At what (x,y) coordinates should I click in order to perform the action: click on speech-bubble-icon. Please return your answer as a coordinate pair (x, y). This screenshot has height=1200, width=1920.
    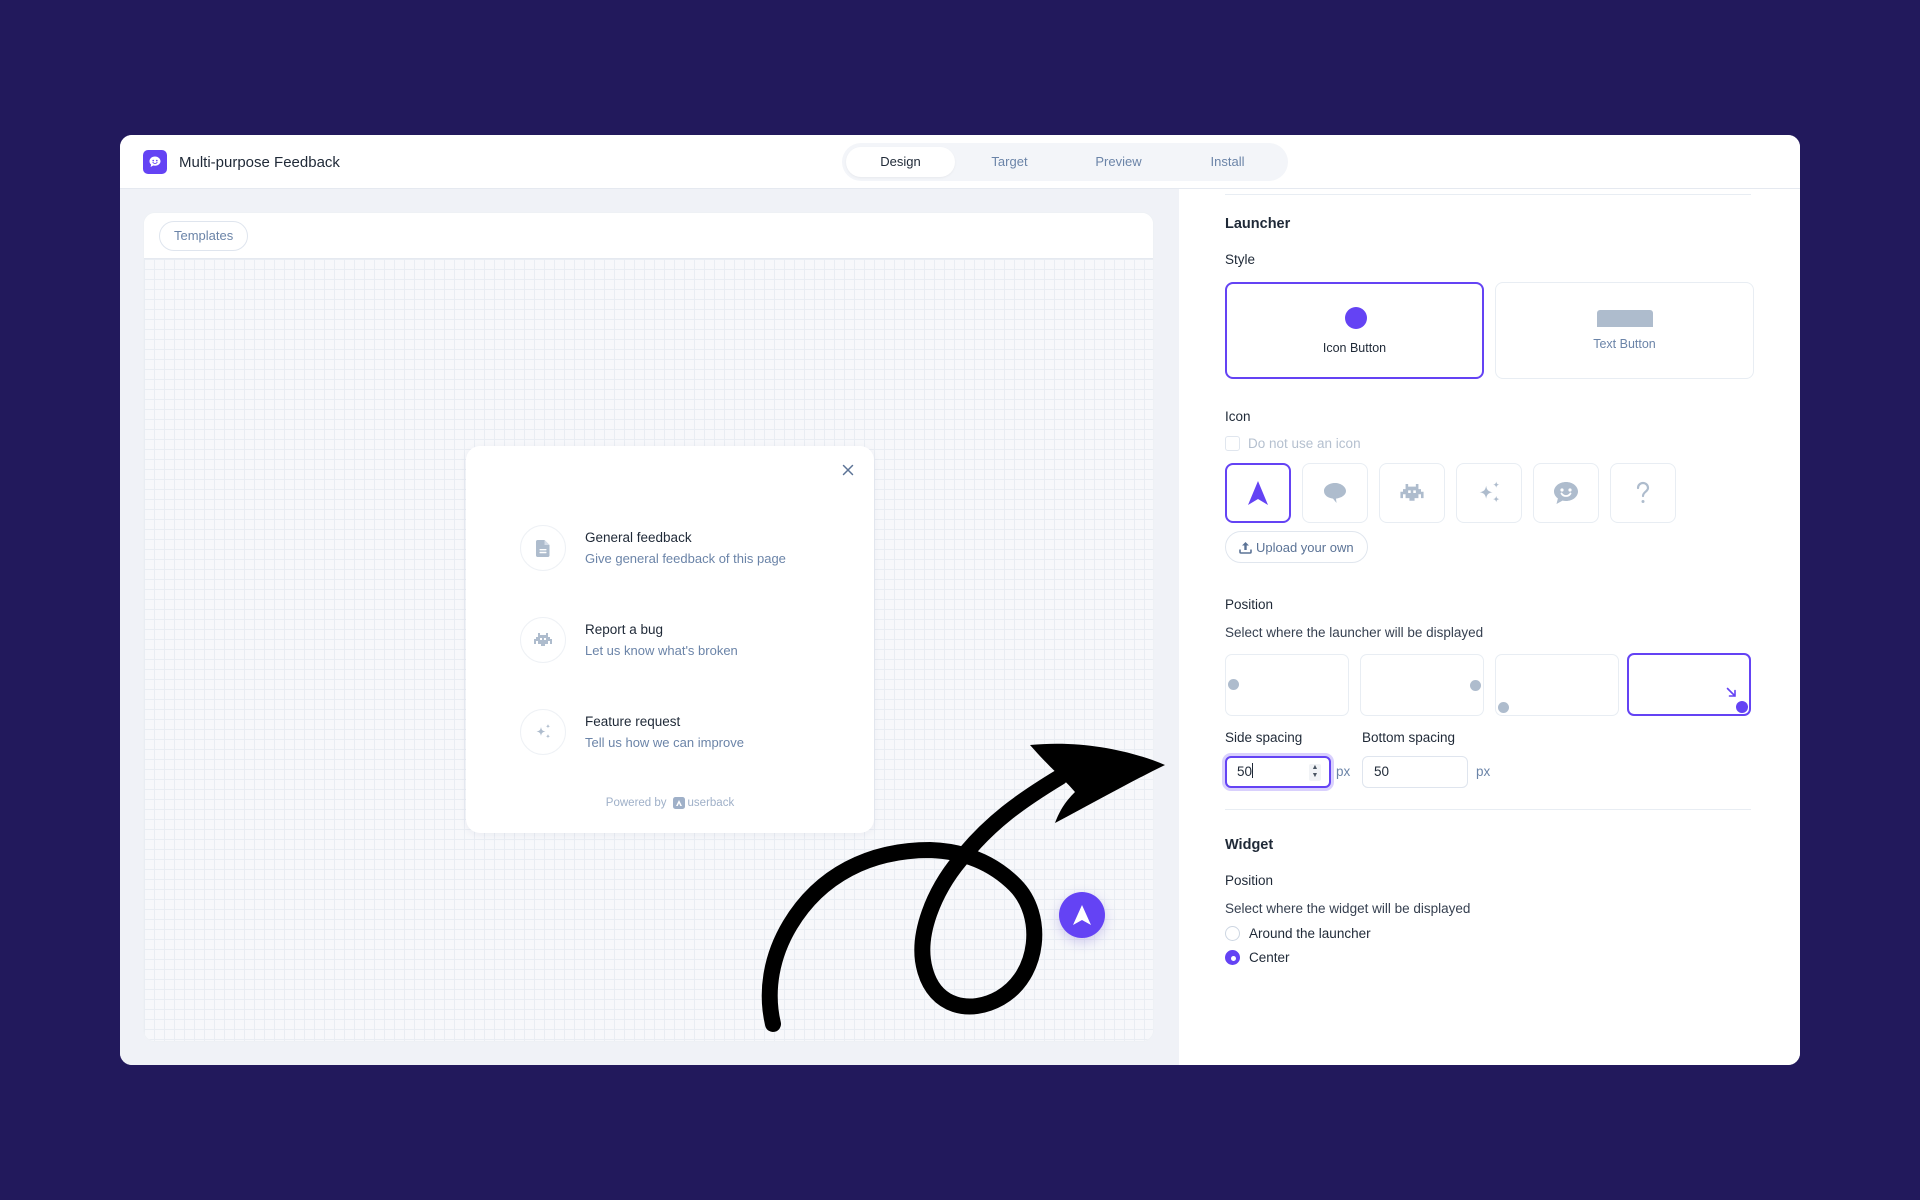
    Looking at the image, I should click on (1335, 493).